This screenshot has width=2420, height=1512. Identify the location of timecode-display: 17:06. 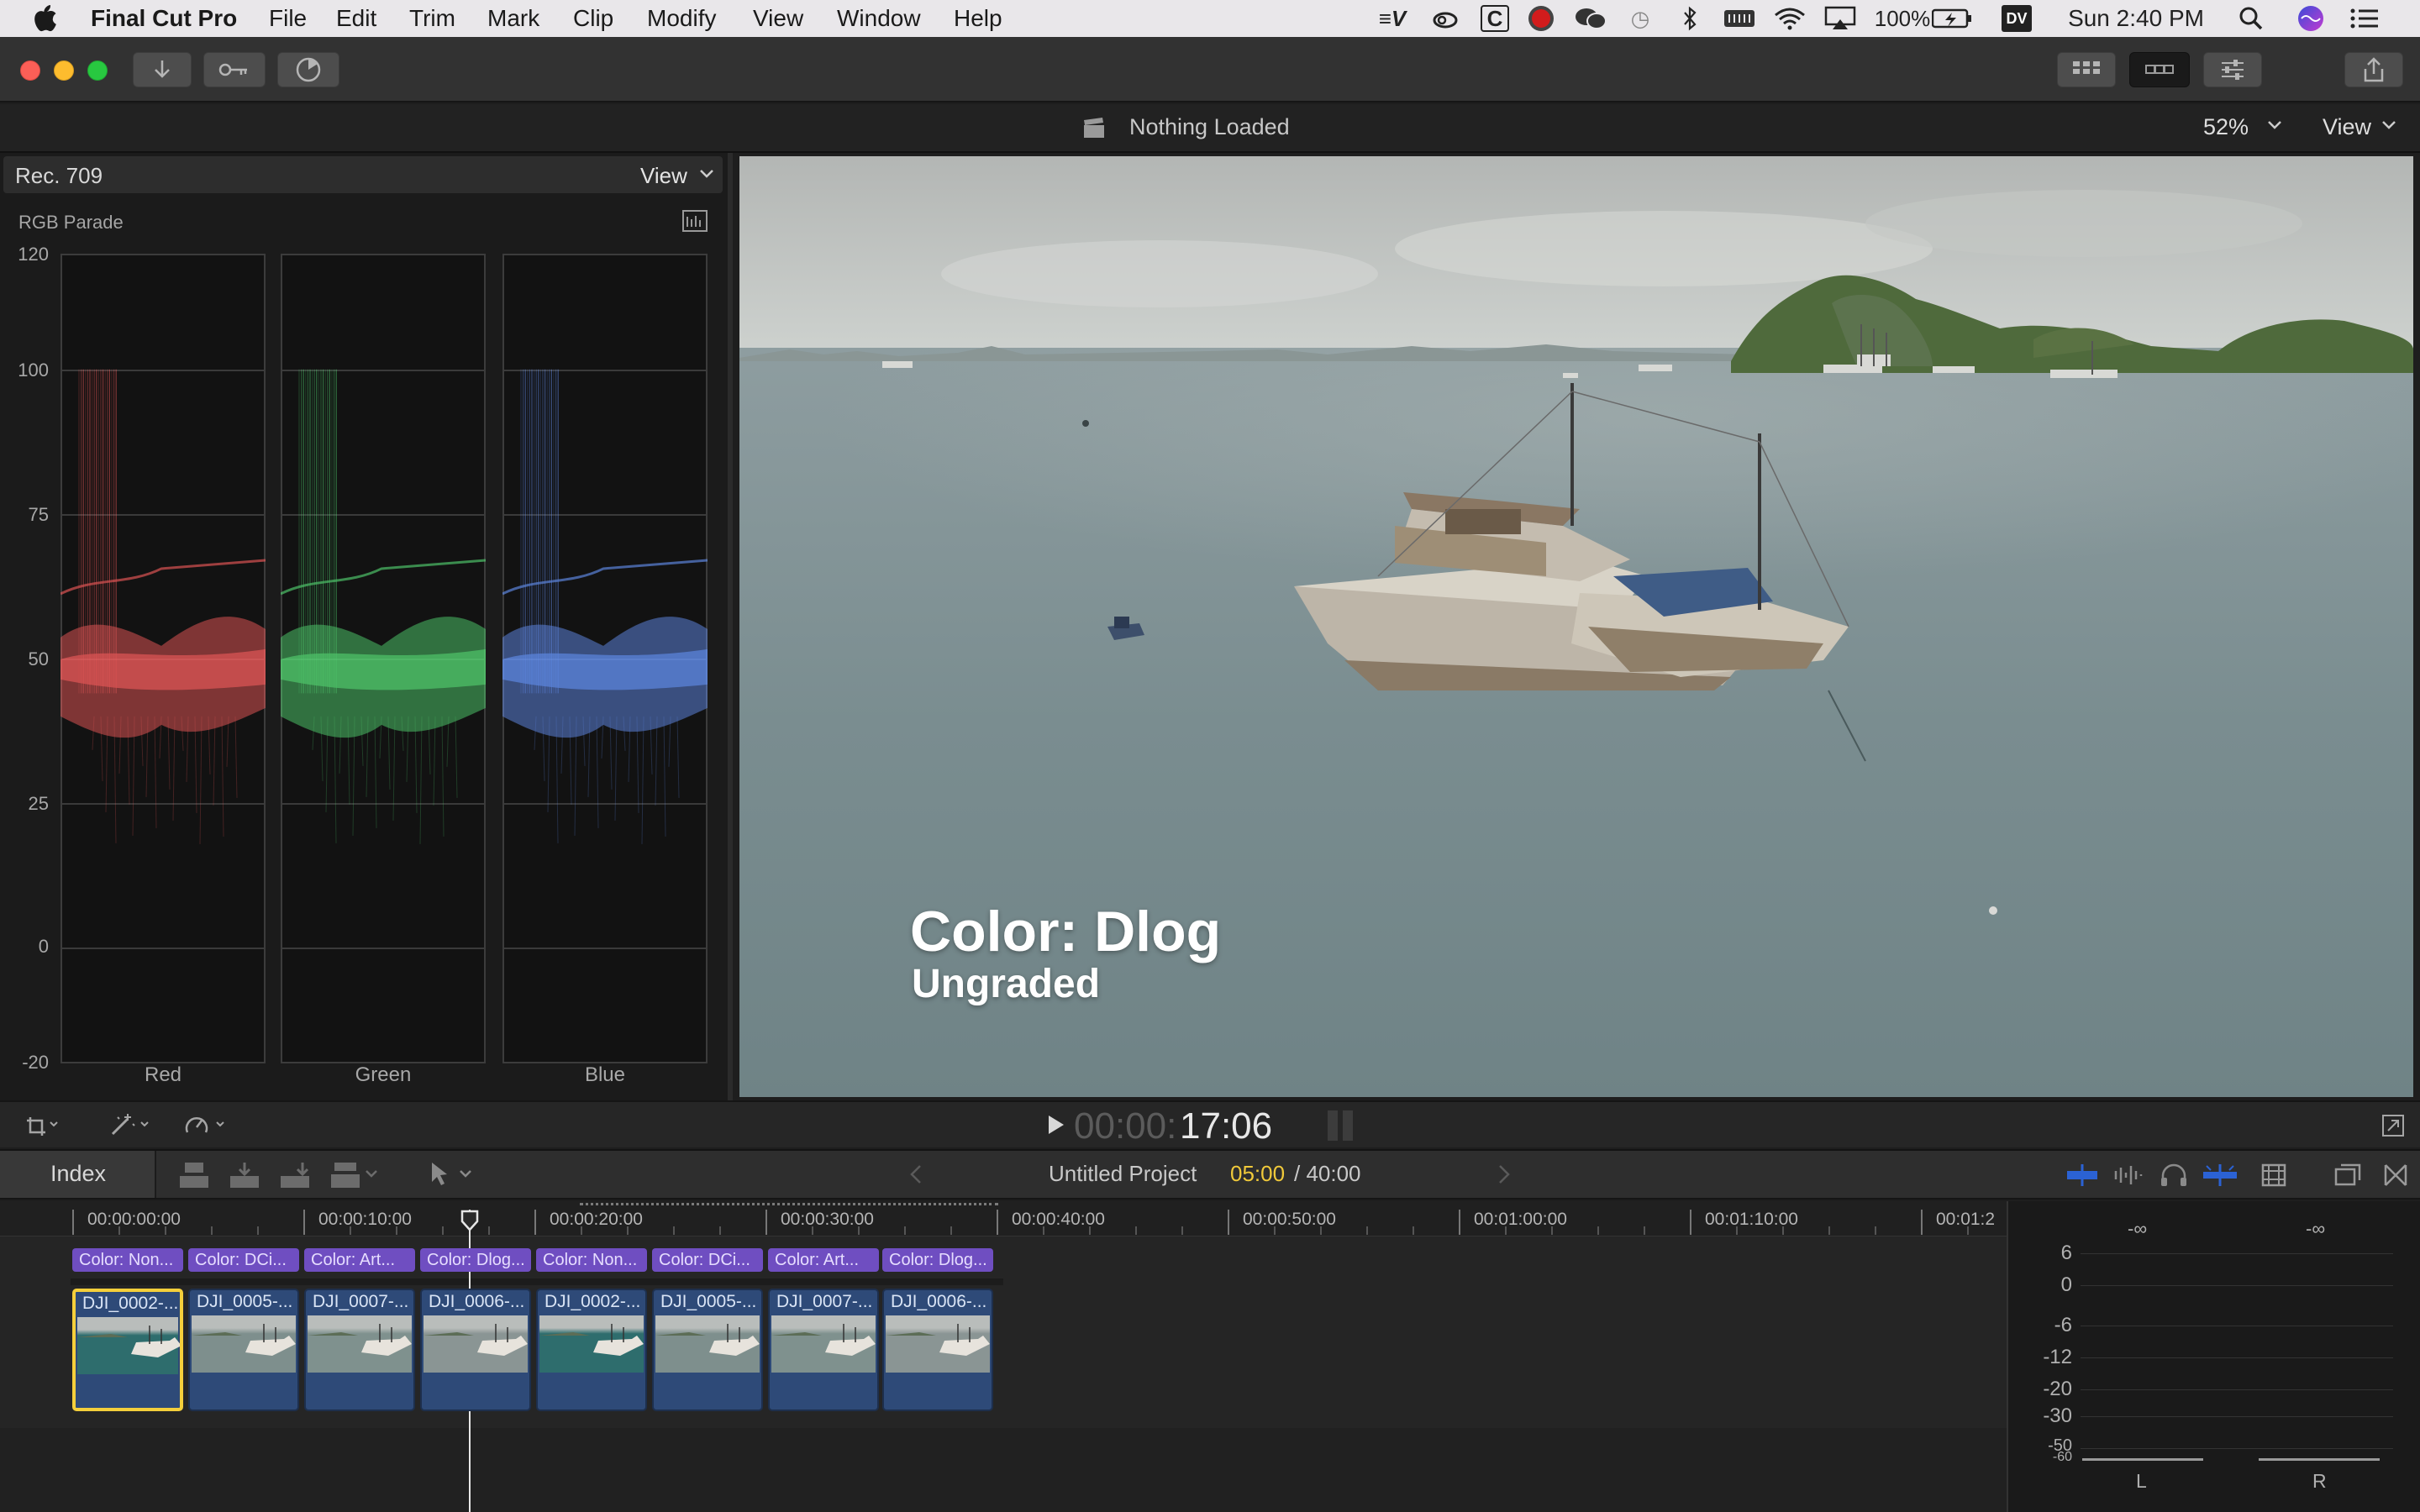
(1226, 1126).